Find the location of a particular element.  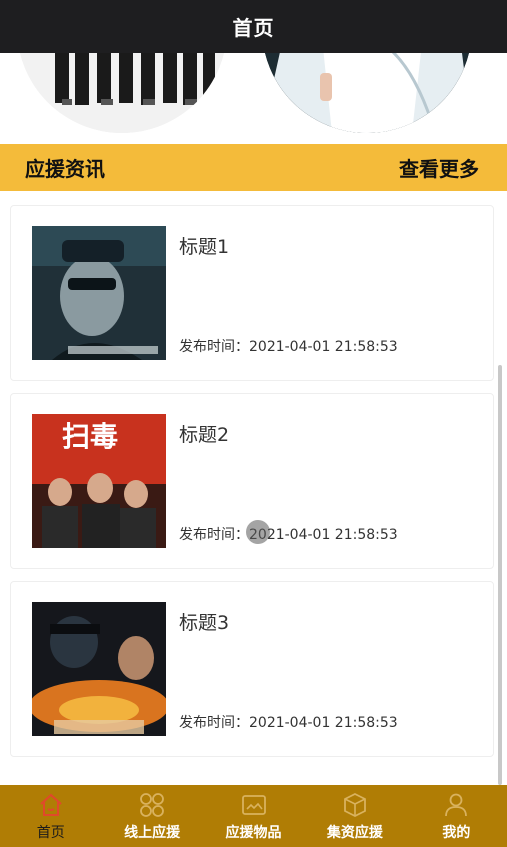

tab-support-items: 应援物品 is located at coordinates (253, 816).